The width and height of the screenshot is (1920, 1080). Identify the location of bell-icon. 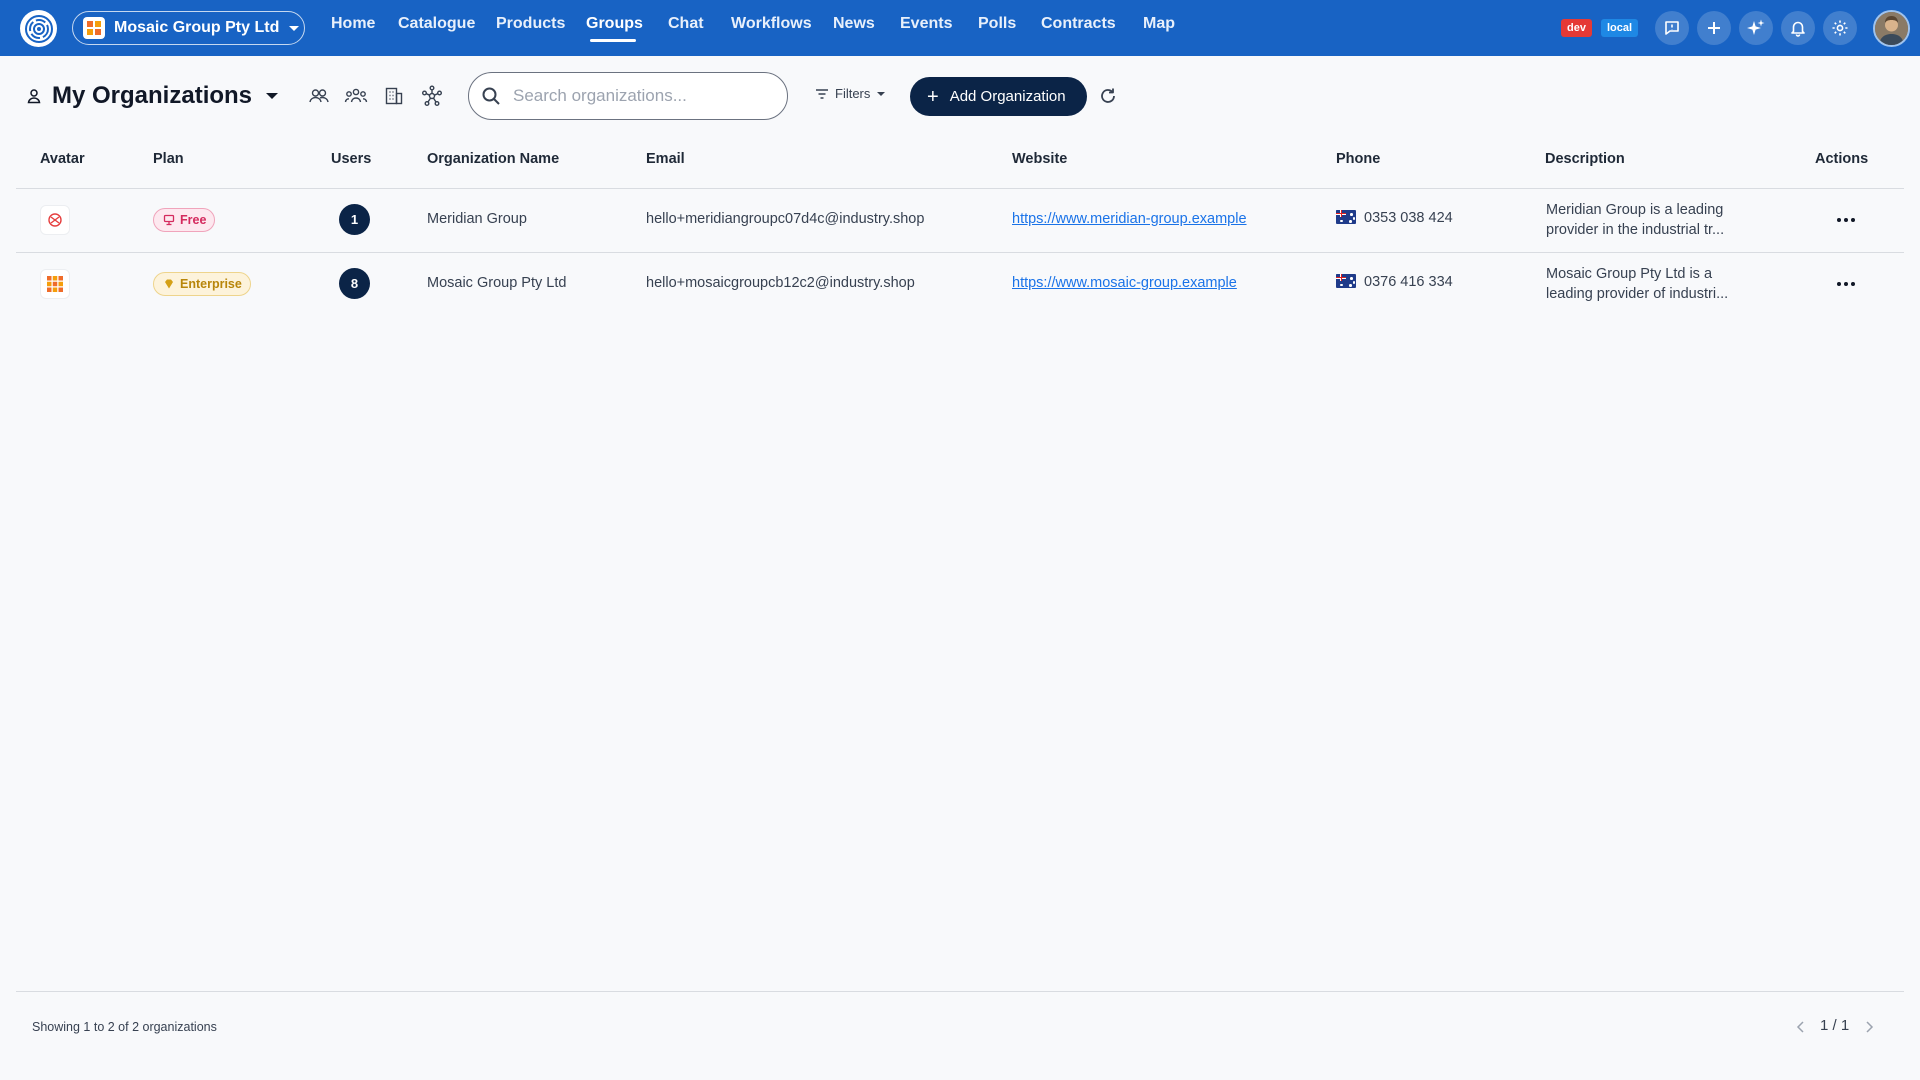
(1798, 29).